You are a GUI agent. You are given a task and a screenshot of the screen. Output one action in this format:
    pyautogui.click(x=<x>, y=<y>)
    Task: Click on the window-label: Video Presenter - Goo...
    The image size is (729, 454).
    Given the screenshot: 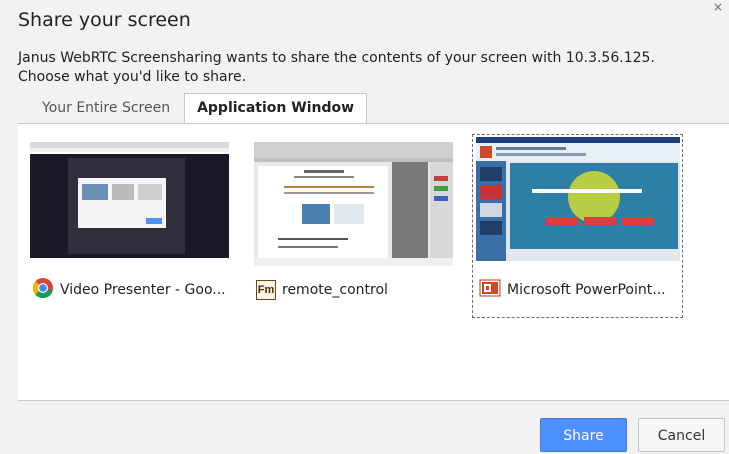 What is the action you would take?
    pyautogui.click(x=143, y=290)
    